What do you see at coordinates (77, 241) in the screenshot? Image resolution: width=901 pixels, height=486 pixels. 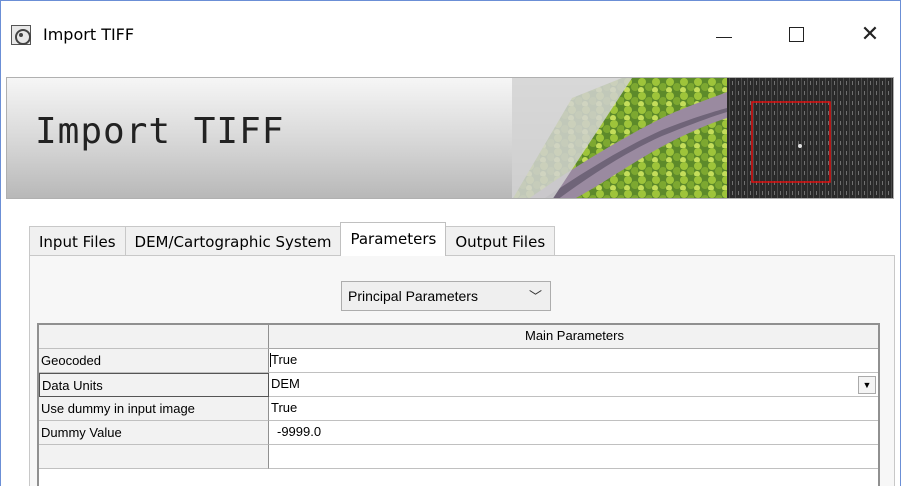 I see `tab-input-files: Input Files` at bounding box center [77, 241].